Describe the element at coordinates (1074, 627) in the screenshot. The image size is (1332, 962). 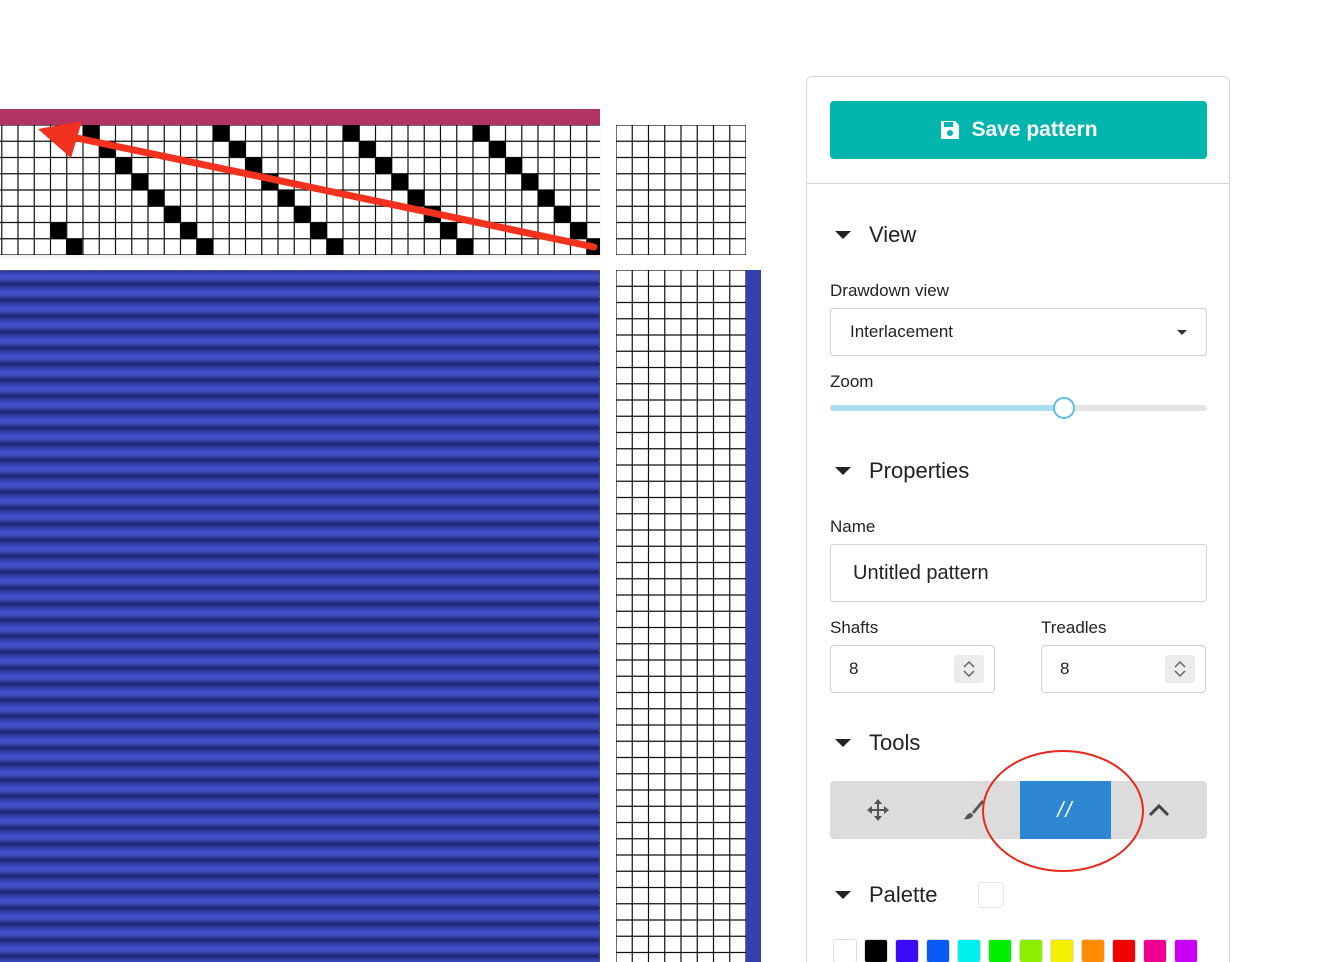
I see `treadles-label: Treadles` at that location.